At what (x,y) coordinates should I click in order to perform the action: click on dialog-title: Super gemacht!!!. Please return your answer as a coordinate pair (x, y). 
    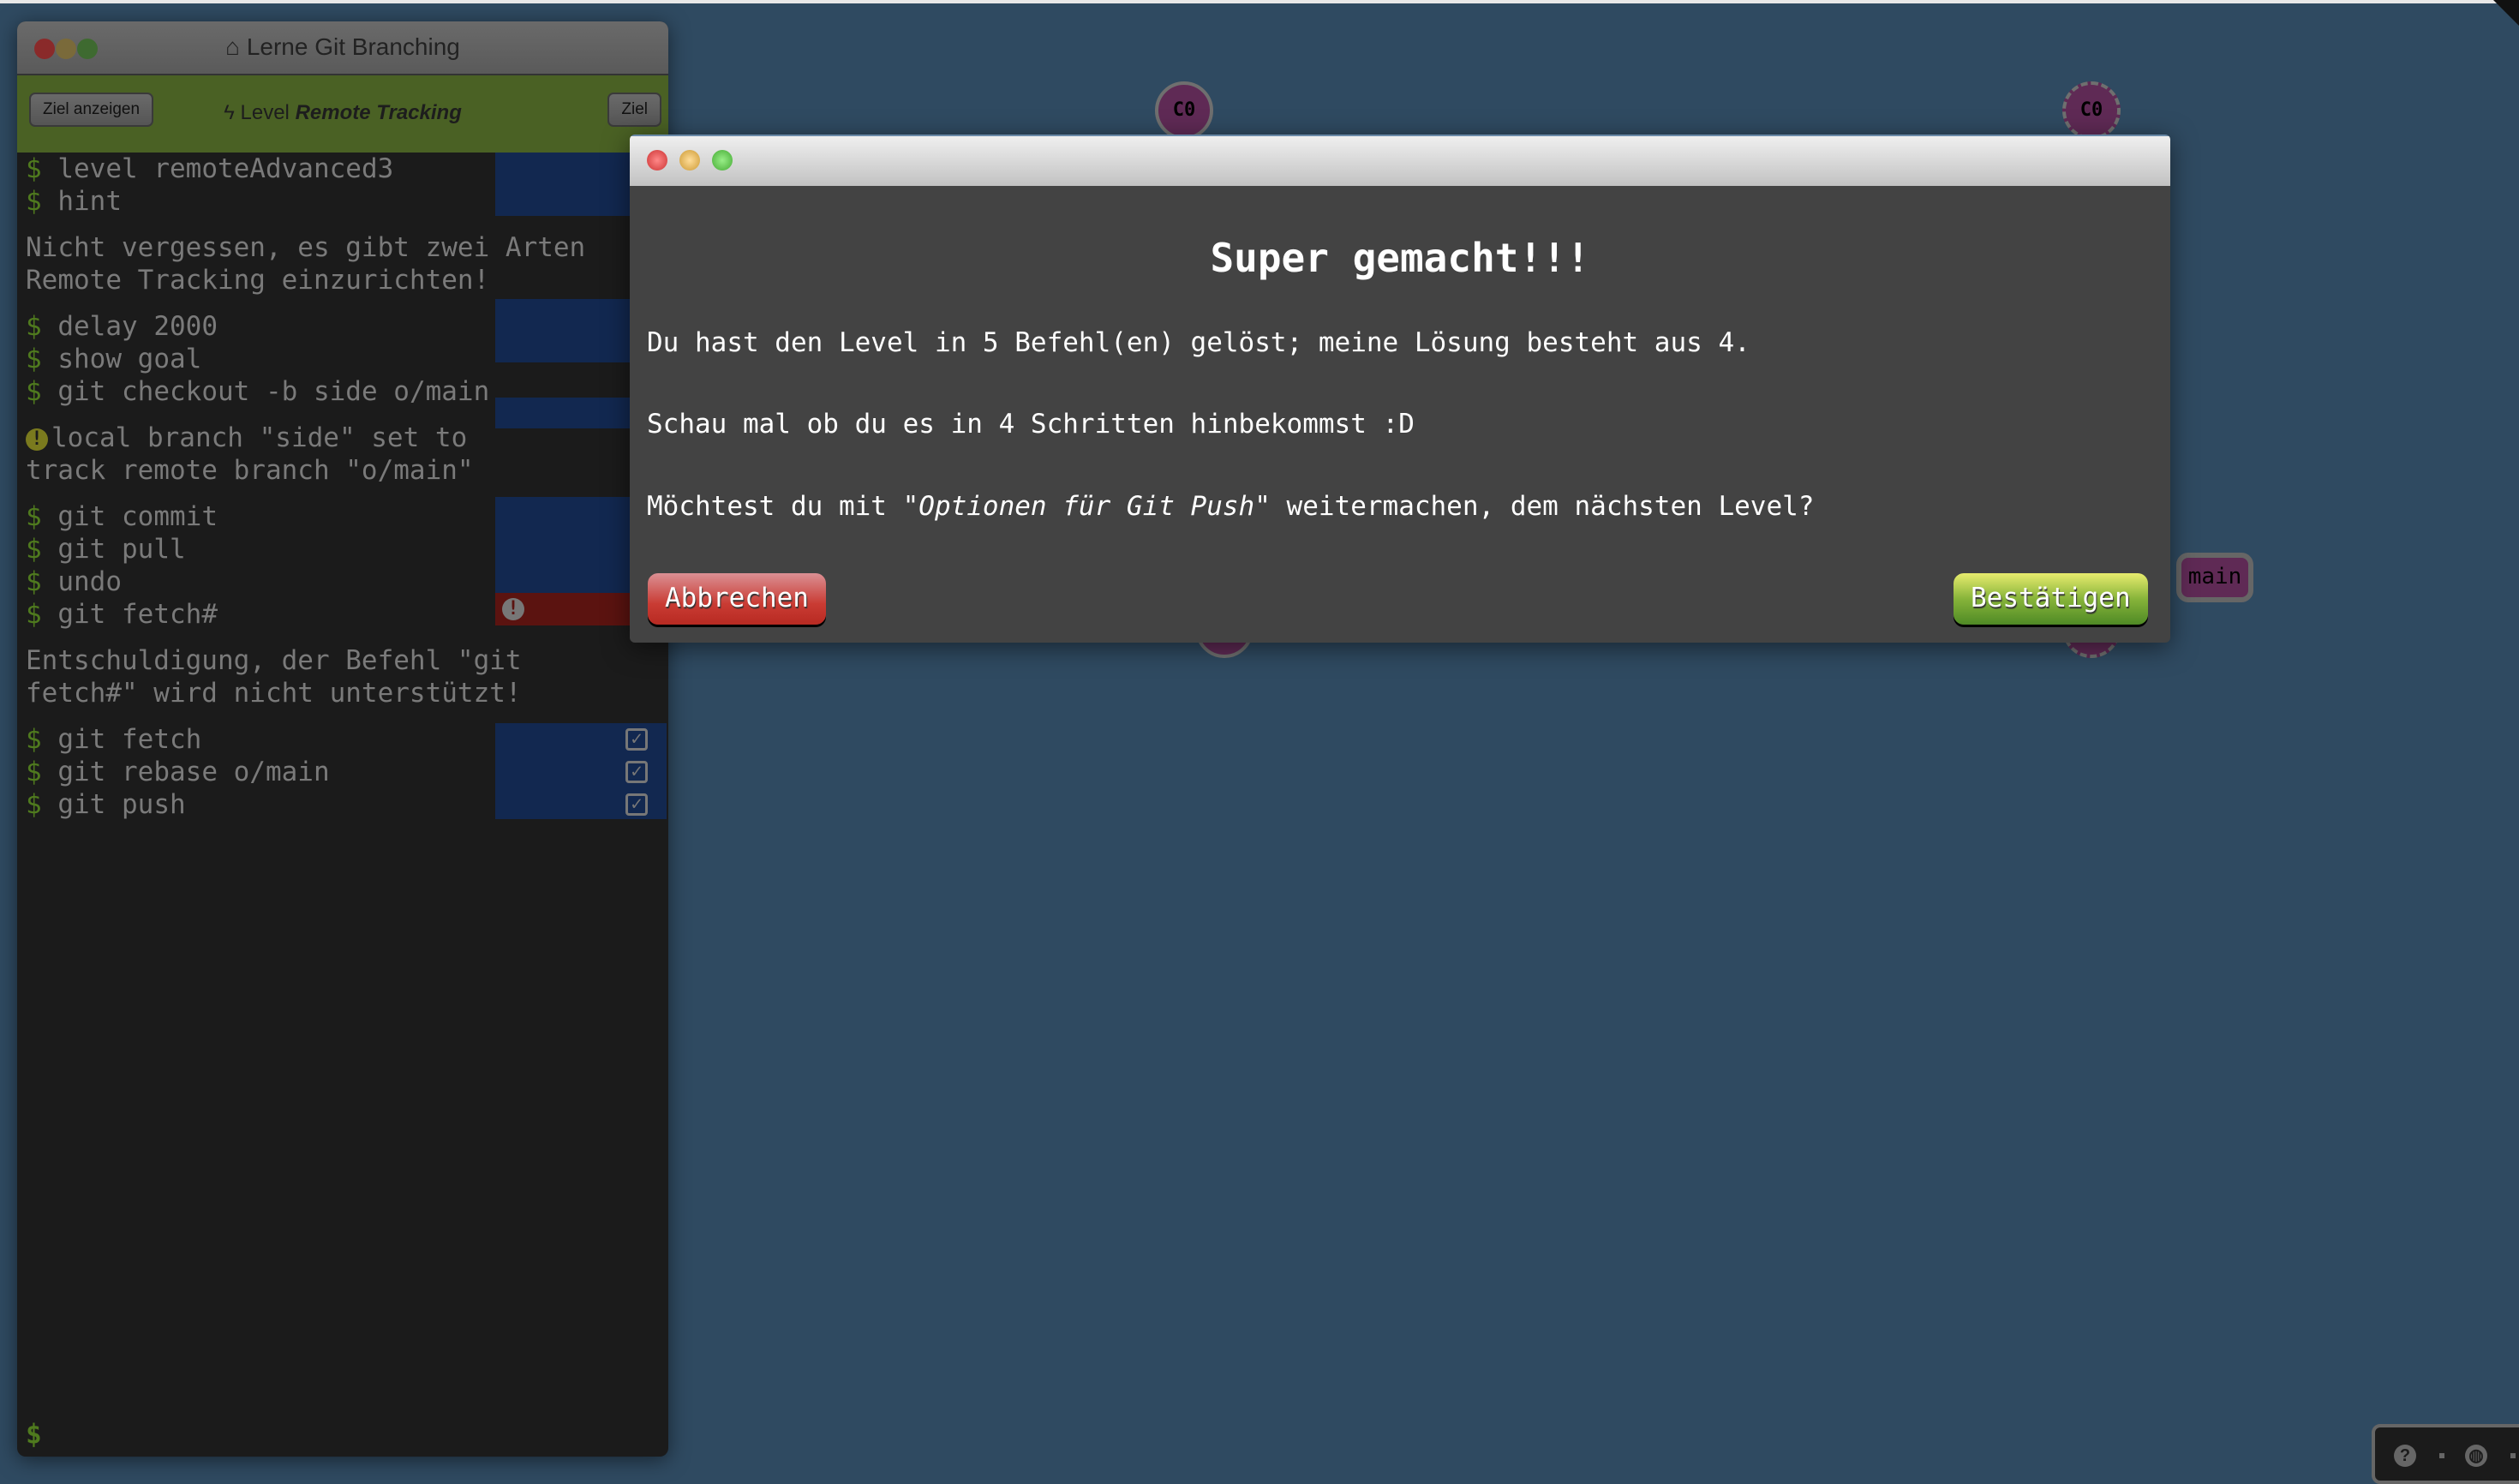
    Looking at the image, I should click on (1400, 258).